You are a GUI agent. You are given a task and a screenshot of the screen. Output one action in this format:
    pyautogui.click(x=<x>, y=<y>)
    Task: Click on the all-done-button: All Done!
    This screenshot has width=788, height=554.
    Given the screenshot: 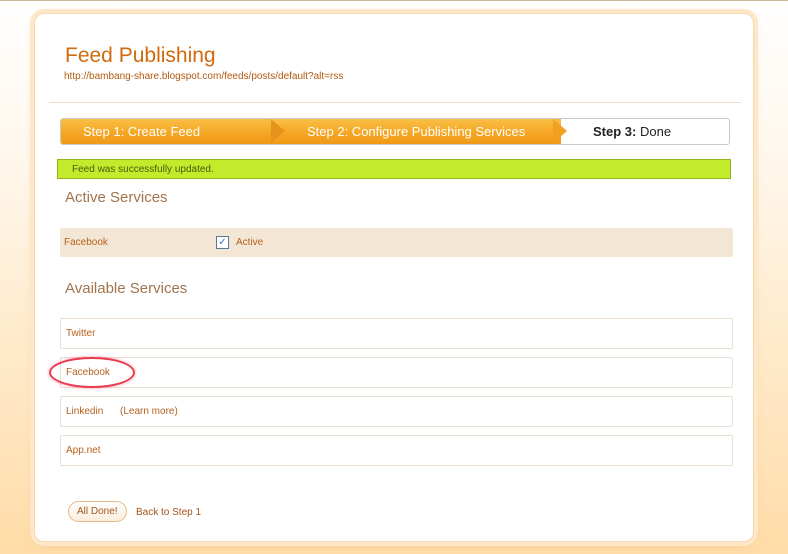 What is the action you would take?
    pyautogui.click(x=97, y=511)
    